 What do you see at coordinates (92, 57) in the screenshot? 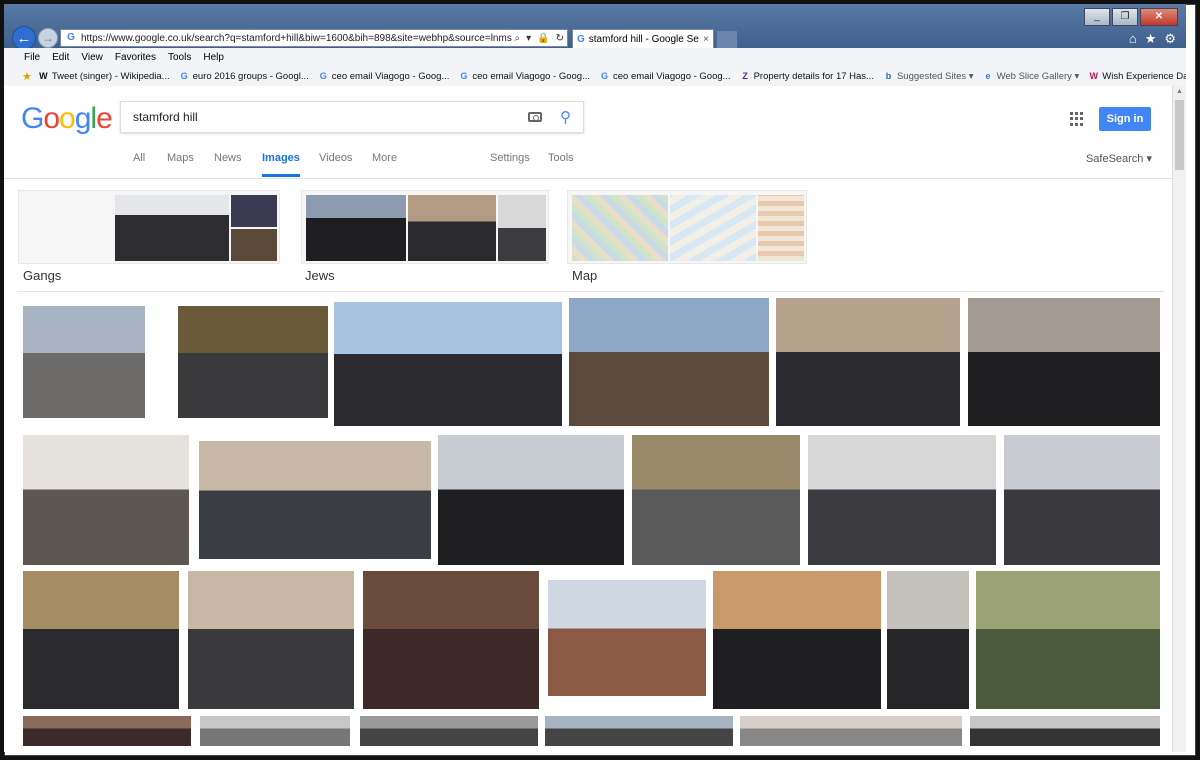
I see `menu-view: View` at bounding box center [92, 57].